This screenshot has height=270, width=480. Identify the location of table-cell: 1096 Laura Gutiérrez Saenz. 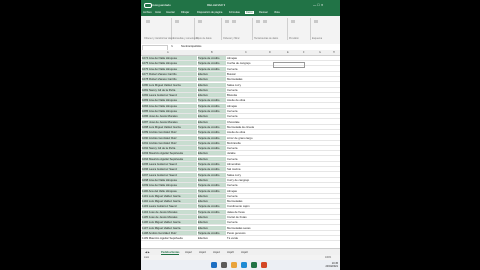
(169, 169).